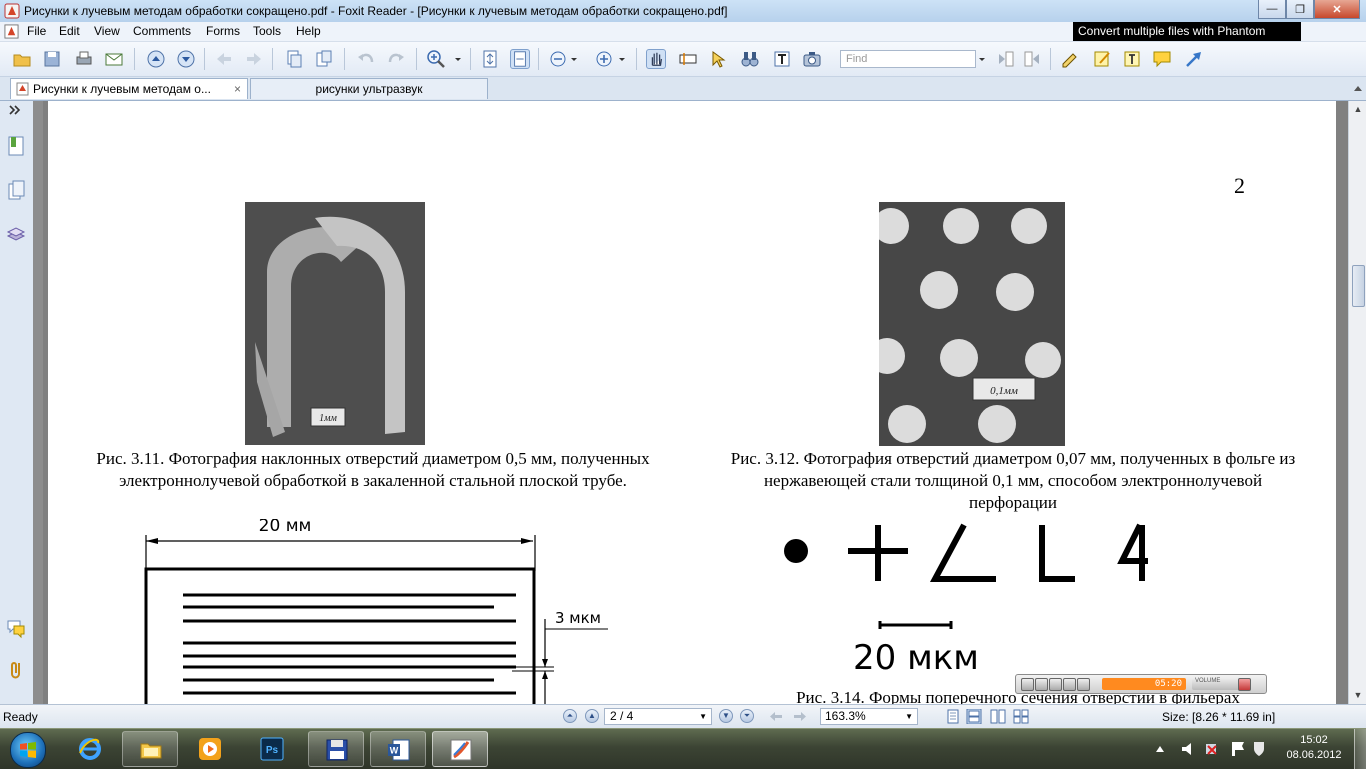 The width and height of the screenshot is (1366, 769). Describe the element at coordinates (909, 716) in the screenshot. I see `zoom-dropdown-chevron-icon: ▼` at that location.